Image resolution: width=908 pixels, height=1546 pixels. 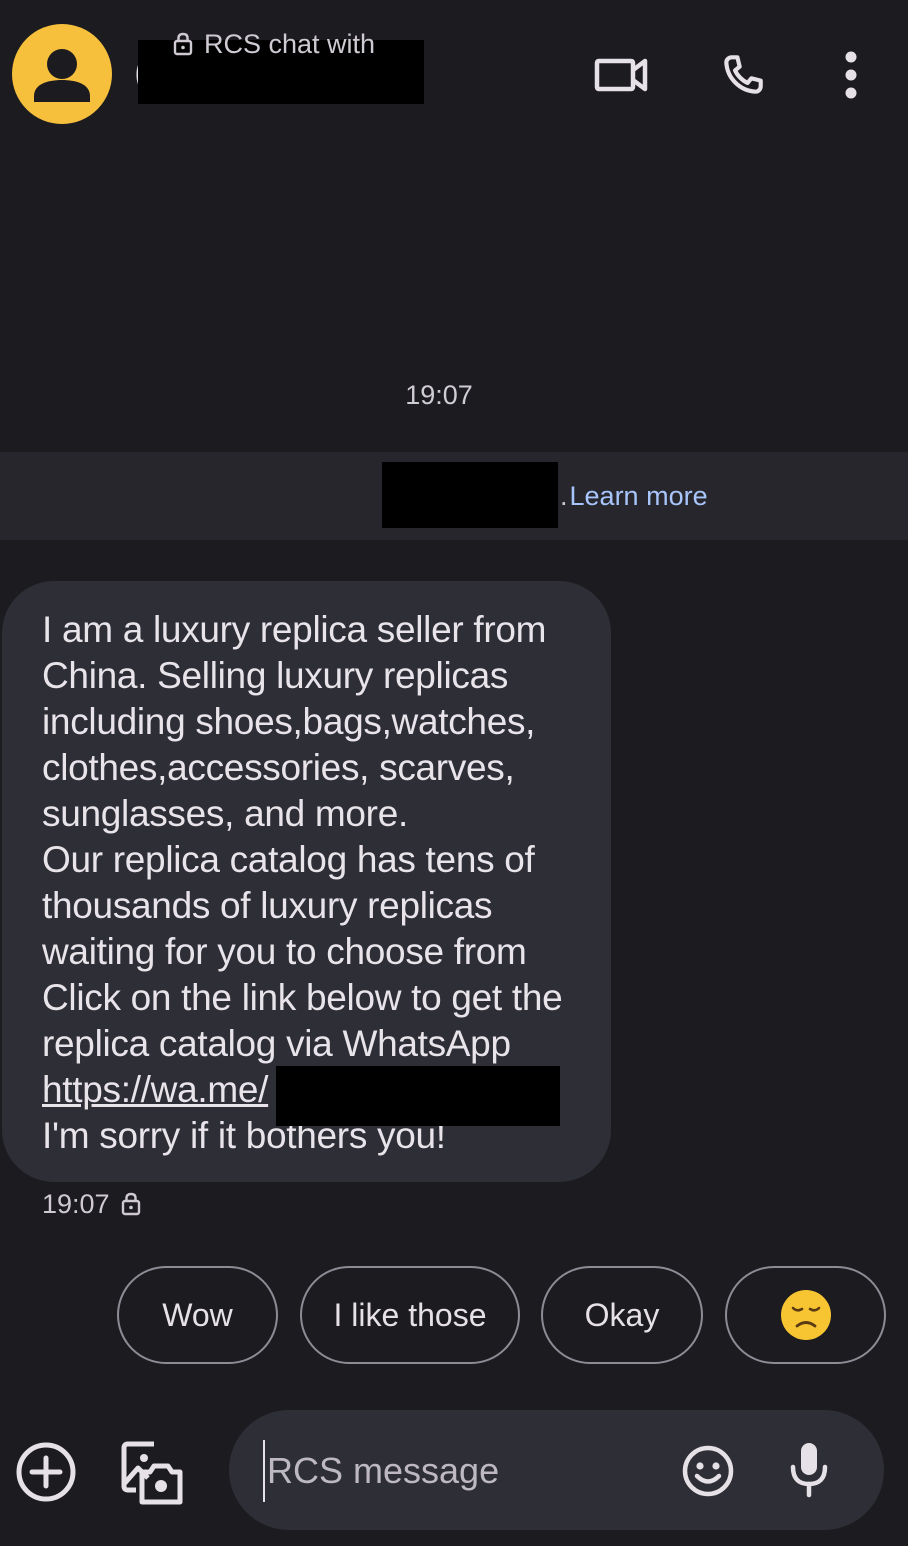 I want to click on video-call-button, so click(x=621, y=75).